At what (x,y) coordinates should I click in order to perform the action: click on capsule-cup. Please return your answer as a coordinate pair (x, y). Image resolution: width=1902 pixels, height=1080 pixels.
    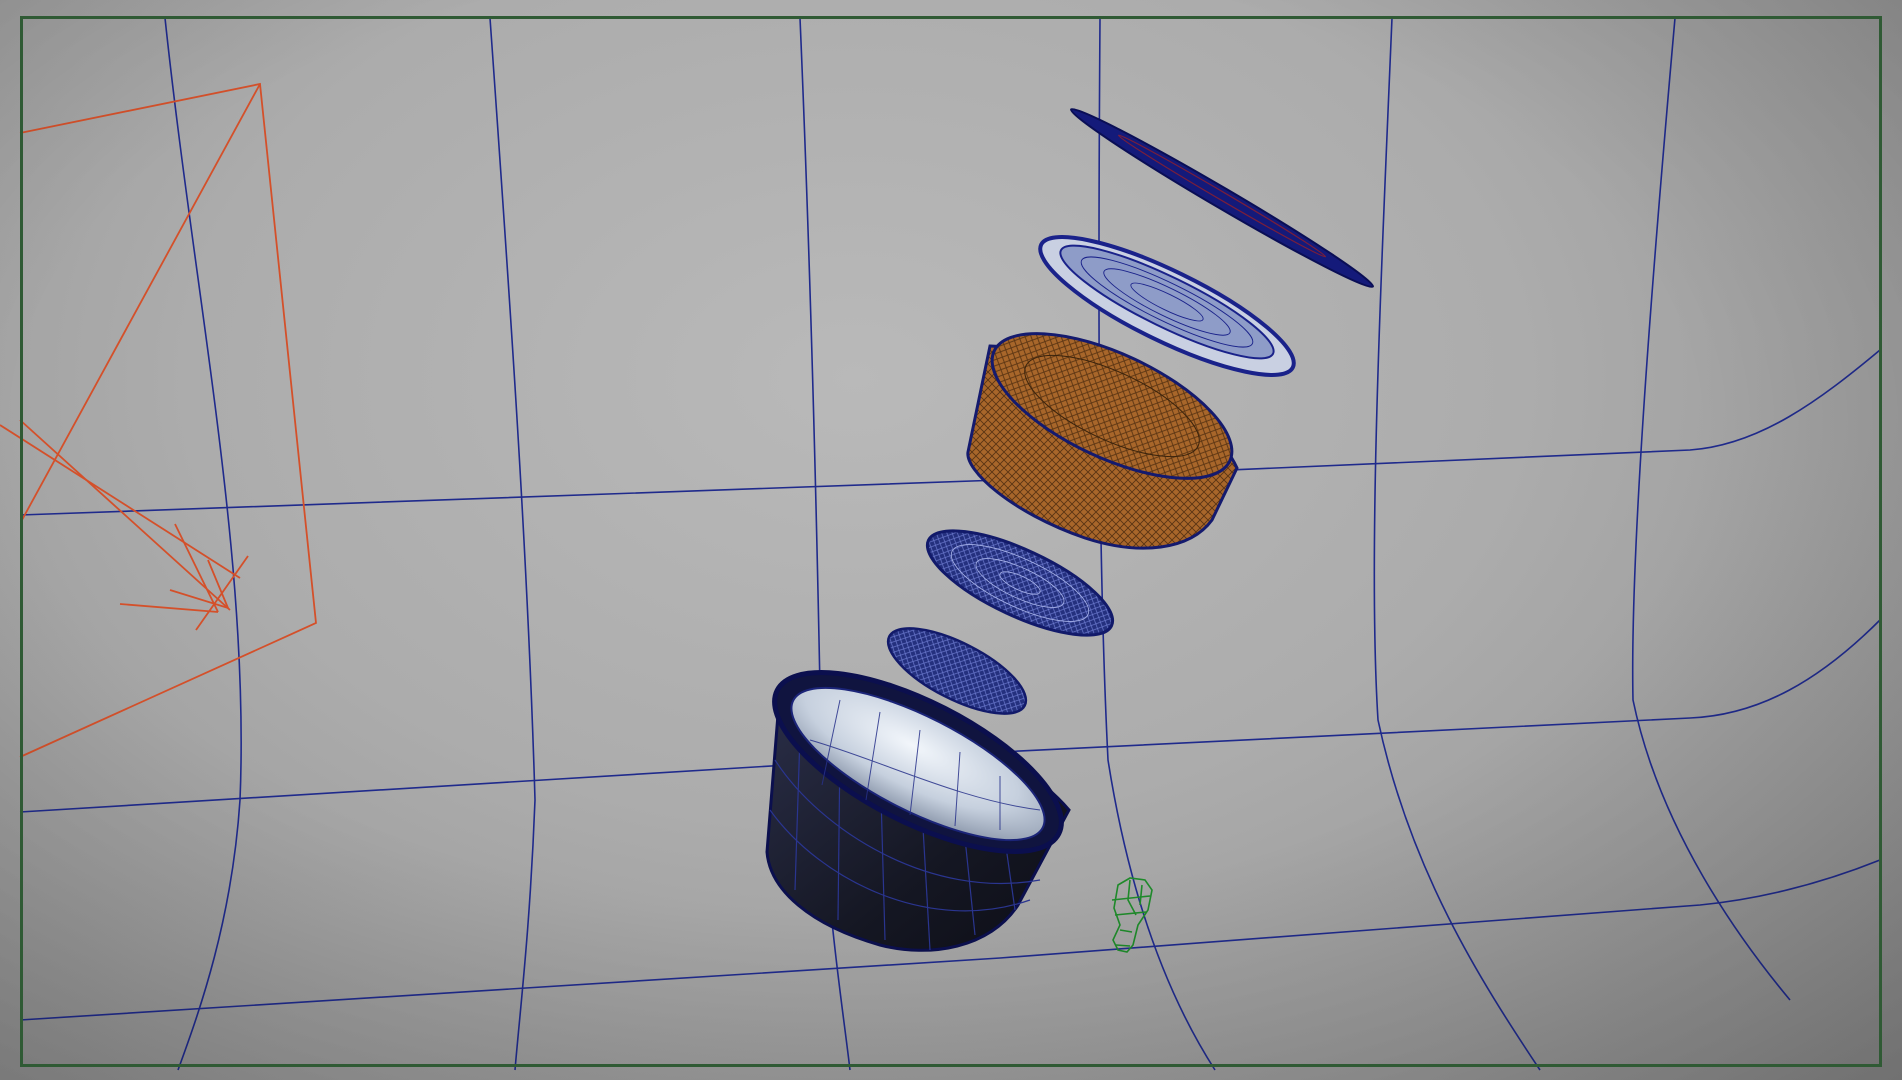
    Looking at the image, I should click on (918, 794).